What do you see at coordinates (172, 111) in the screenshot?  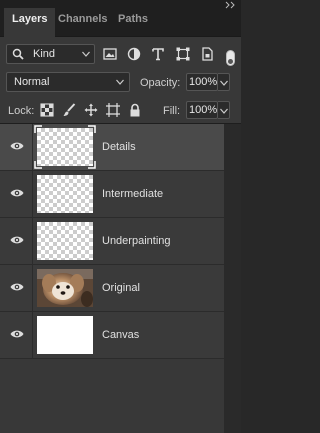 I see `fill-label: Fill:` at bounding box center [172, 111].